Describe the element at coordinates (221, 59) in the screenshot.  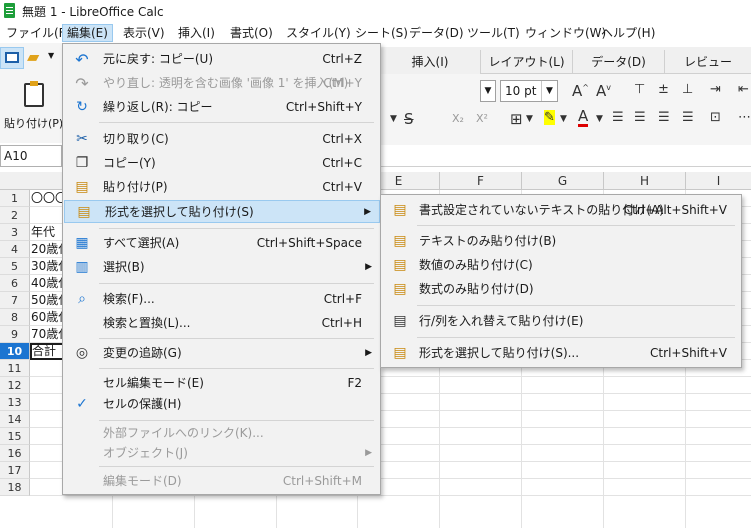
I see `menu-item-undo: ↶ 元に戻す: コピー(U) Ctrl+Z` at that location.